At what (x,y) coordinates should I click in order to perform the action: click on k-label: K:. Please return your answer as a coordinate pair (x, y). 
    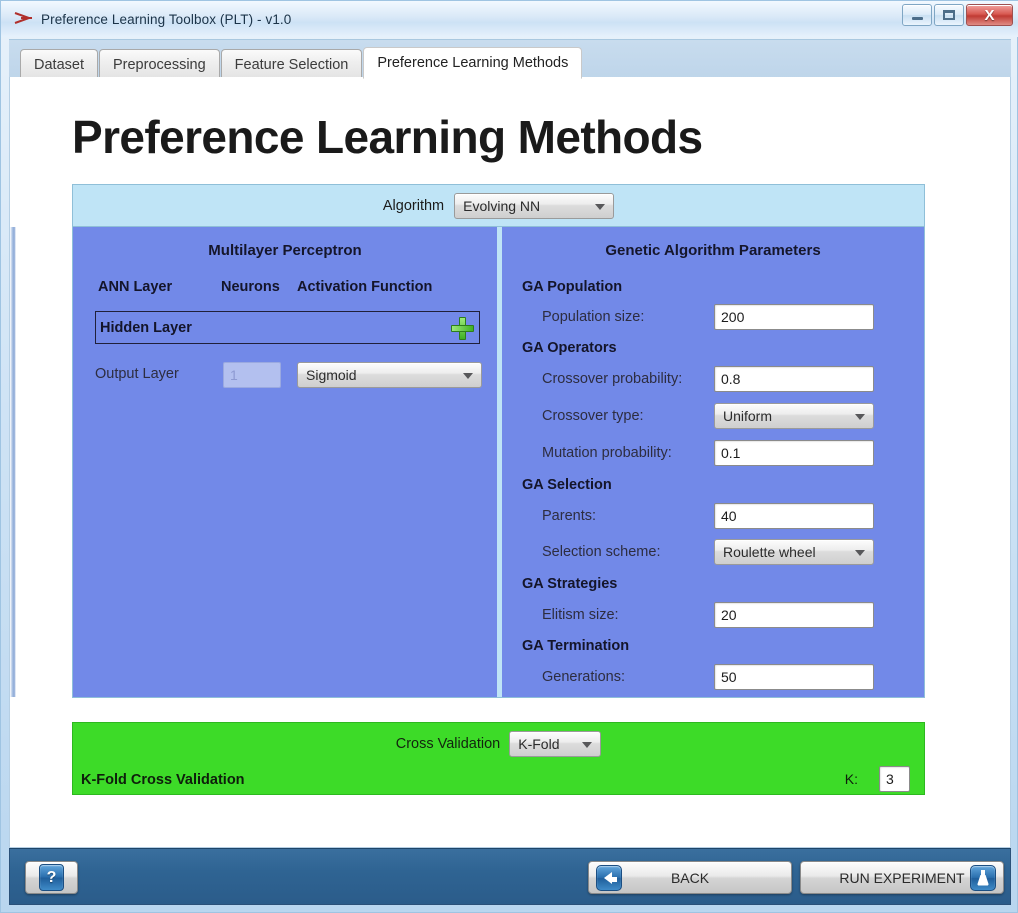
    Looking at the image, I should click on (851, 779).